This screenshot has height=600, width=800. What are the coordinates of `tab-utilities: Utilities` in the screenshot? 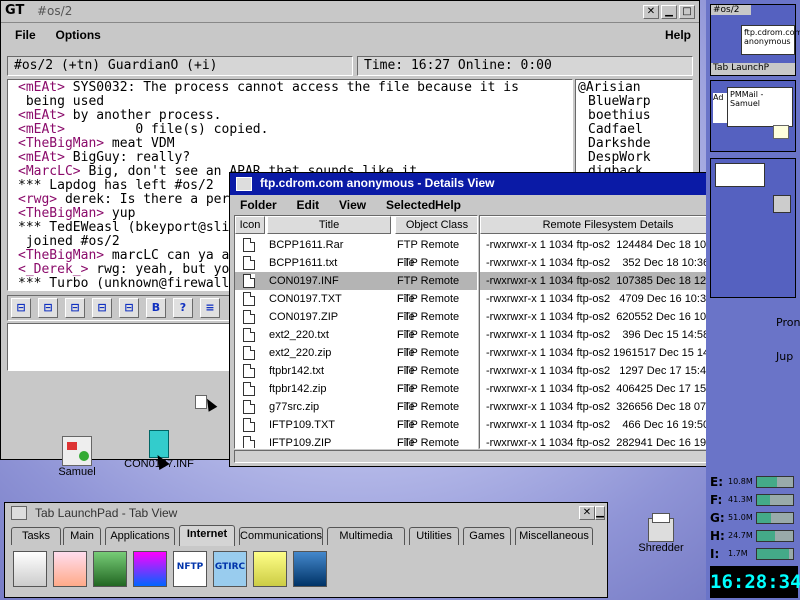 It's located at (434, 536).